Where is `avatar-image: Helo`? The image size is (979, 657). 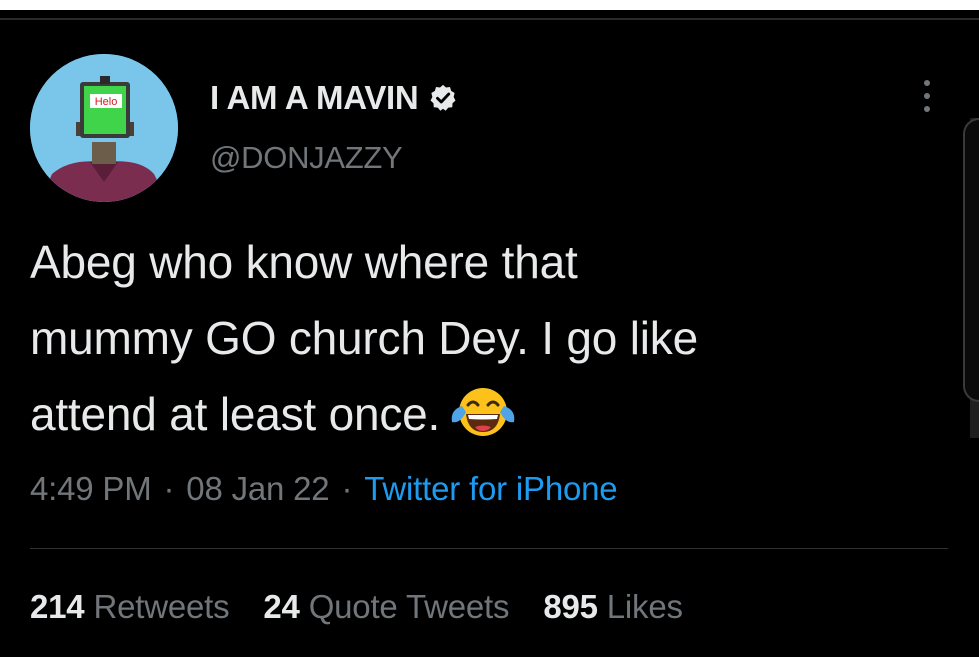 avatar-image: Helo is located at coordinates (104, 128).